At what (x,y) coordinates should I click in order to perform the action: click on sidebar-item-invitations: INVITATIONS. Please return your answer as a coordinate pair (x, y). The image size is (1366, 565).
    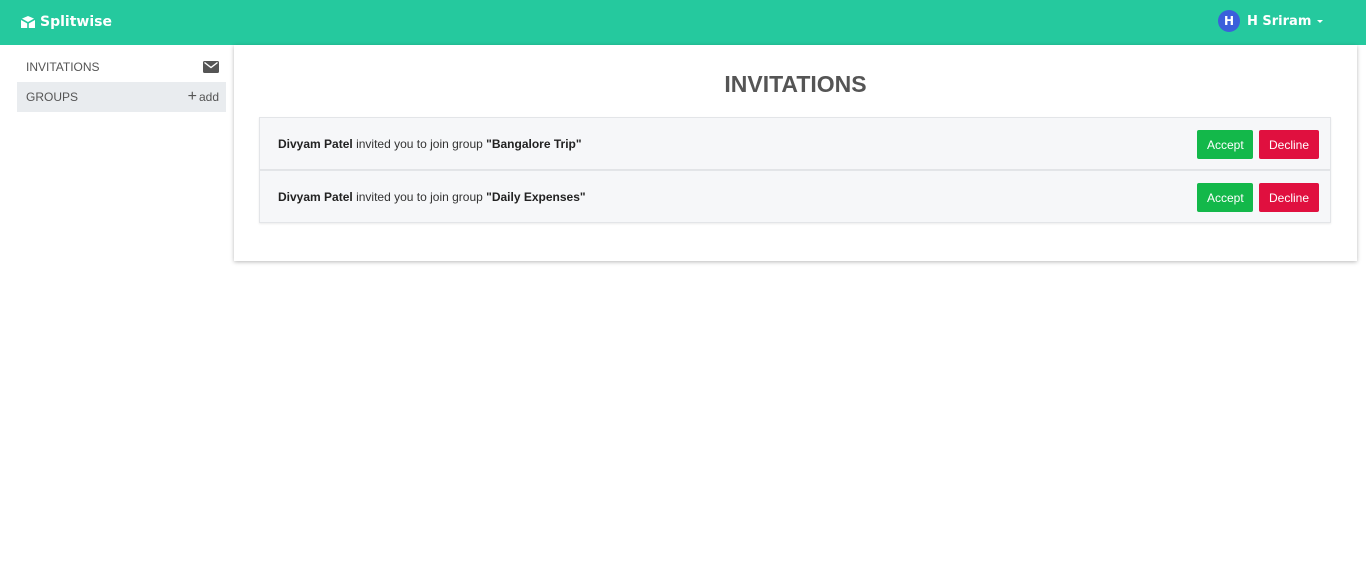
    Looking at the image, I should click on (121, 67).